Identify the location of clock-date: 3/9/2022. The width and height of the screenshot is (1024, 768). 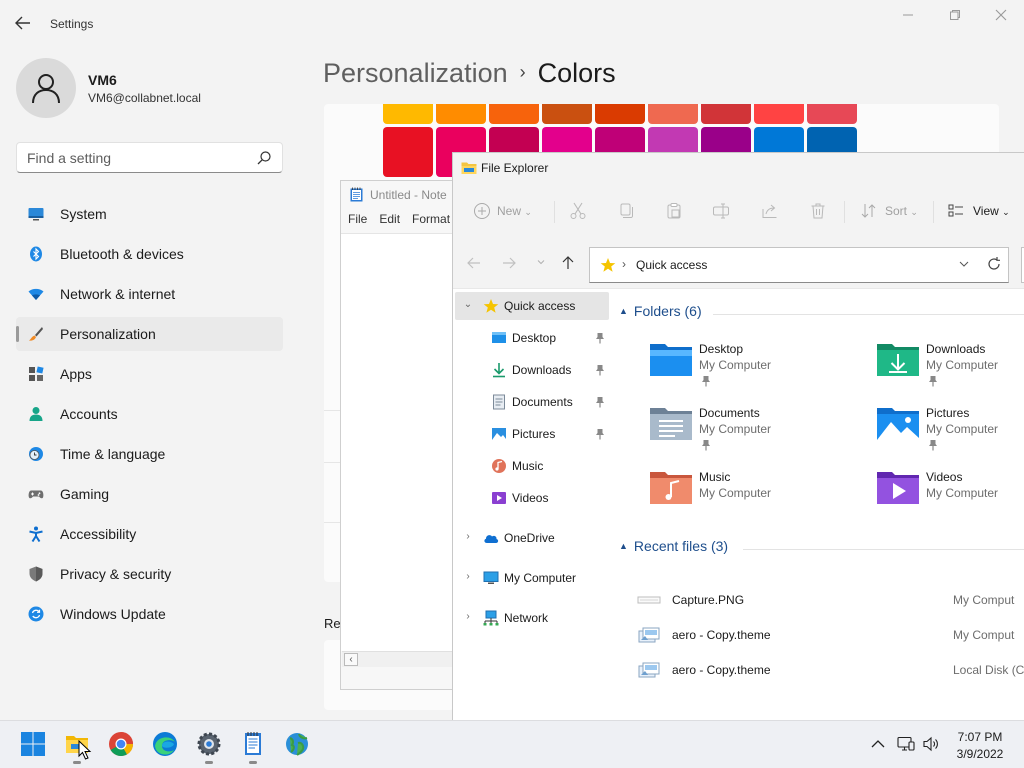
(980, 754).